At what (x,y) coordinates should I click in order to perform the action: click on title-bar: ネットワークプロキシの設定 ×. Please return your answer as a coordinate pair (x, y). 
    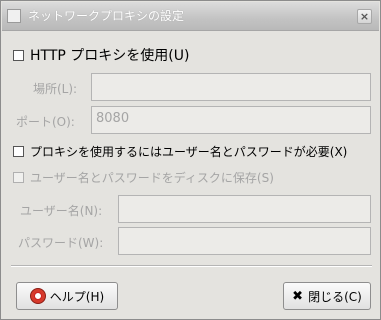
    Looking at the image, I should click on (190, 16).